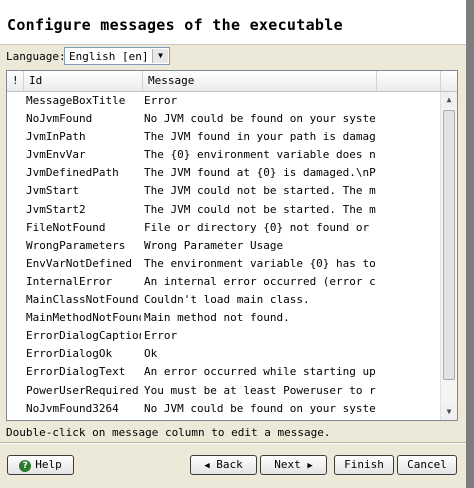 This screenshot has width=474, height=488. Describe the element at coordinates (109, 56) in the screenshot. I see `language-selected-value: English [en]` at that location.